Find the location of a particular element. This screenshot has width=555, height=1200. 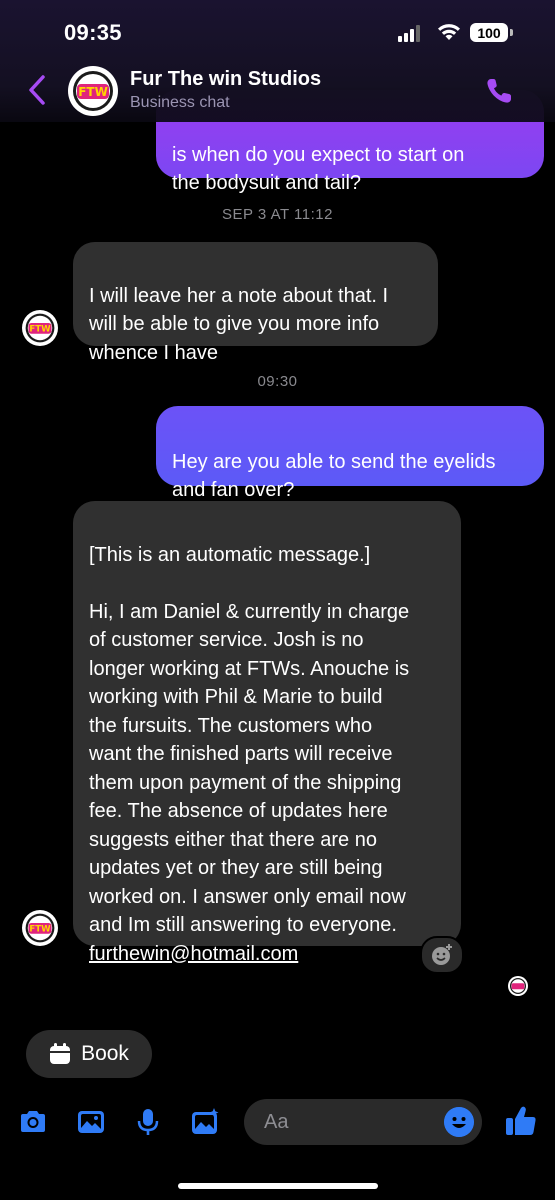

status-time: 09:35 is located at coordinates (93, 32).